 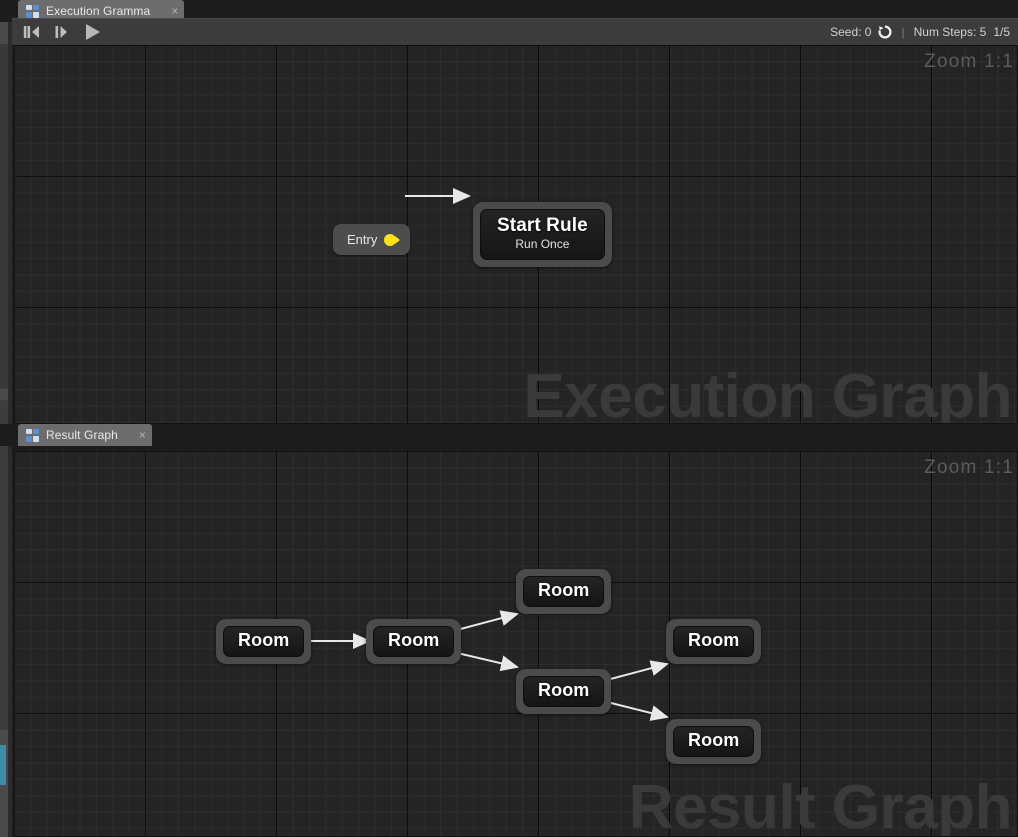 I want to click on node-room-2: Room, so click(x=414, y=641).